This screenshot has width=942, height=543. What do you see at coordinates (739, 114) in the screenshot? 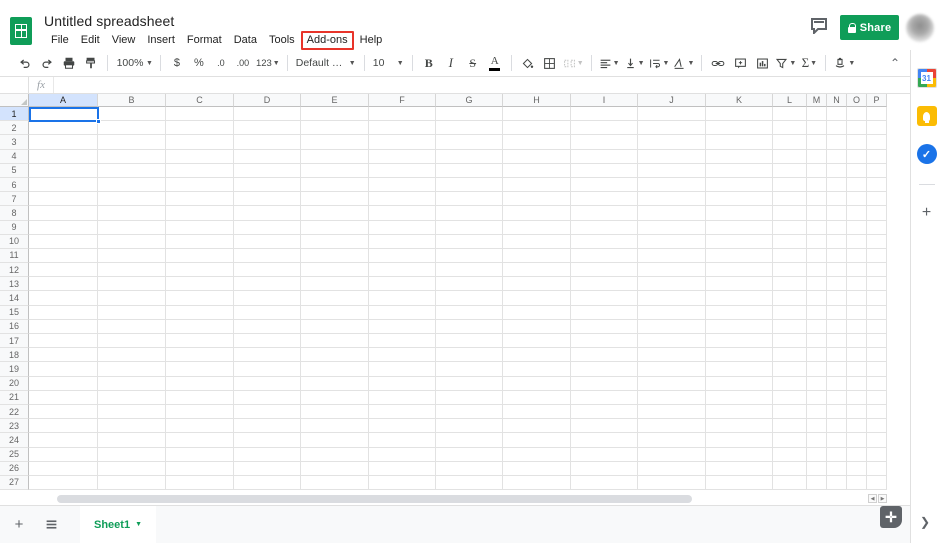
I see `cell-K1` at bounding box center [739, 114].